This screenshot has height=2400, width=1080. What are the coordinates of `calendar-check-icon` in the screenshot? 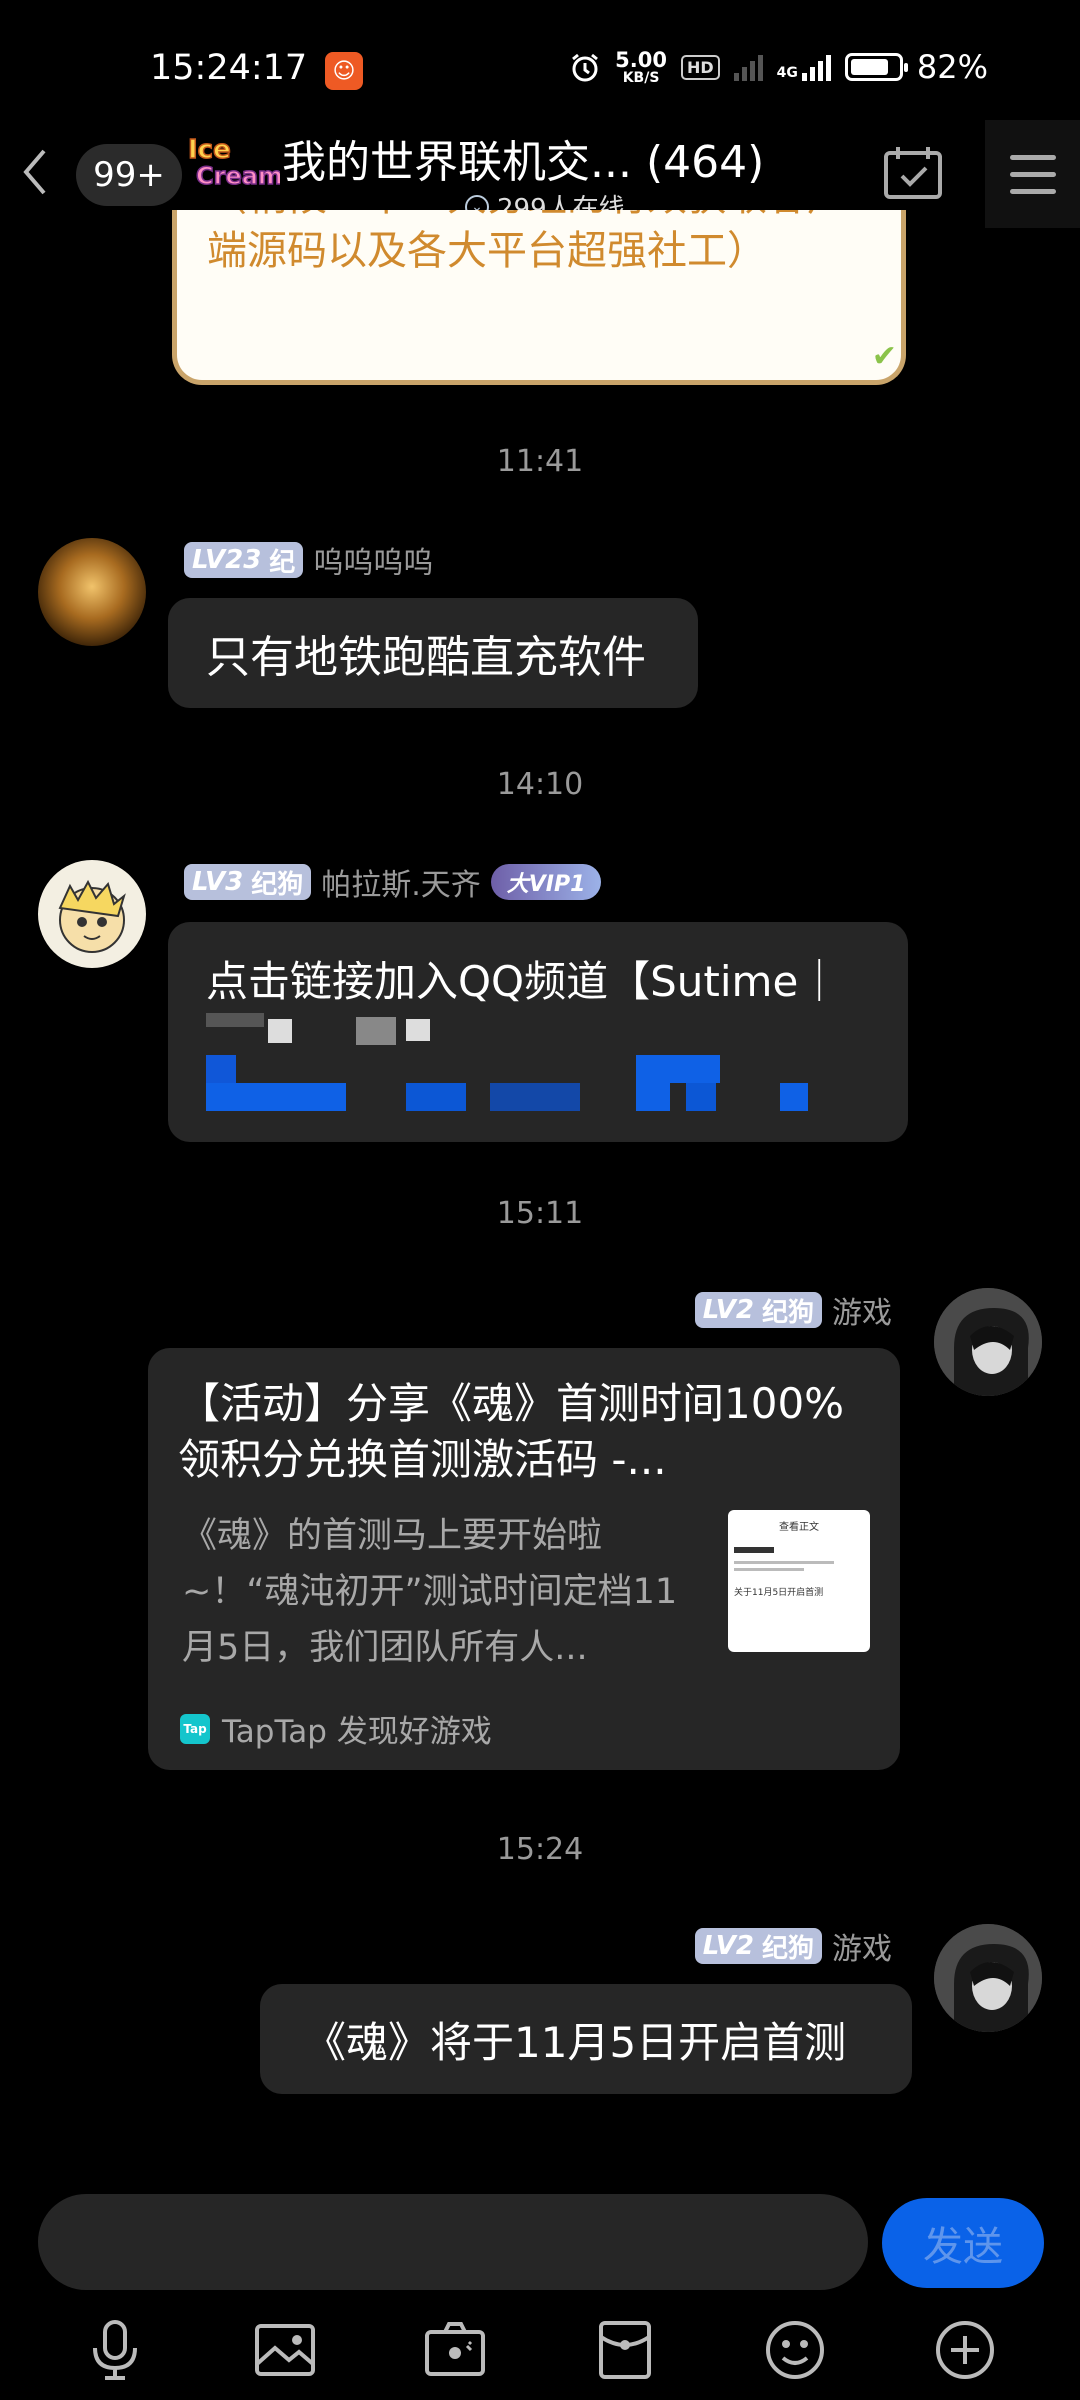 It's located at (913, 173).